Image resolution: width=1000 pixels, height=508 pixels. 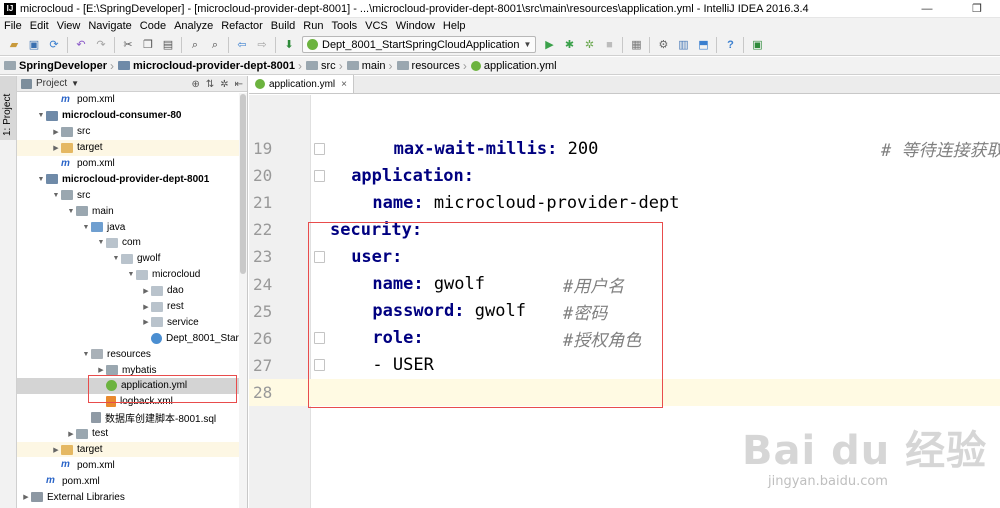 What do you see at coordinates (132, 195) in the screenshot?
I see `tree-item: ▼ src` at bounding box center [132, 195].